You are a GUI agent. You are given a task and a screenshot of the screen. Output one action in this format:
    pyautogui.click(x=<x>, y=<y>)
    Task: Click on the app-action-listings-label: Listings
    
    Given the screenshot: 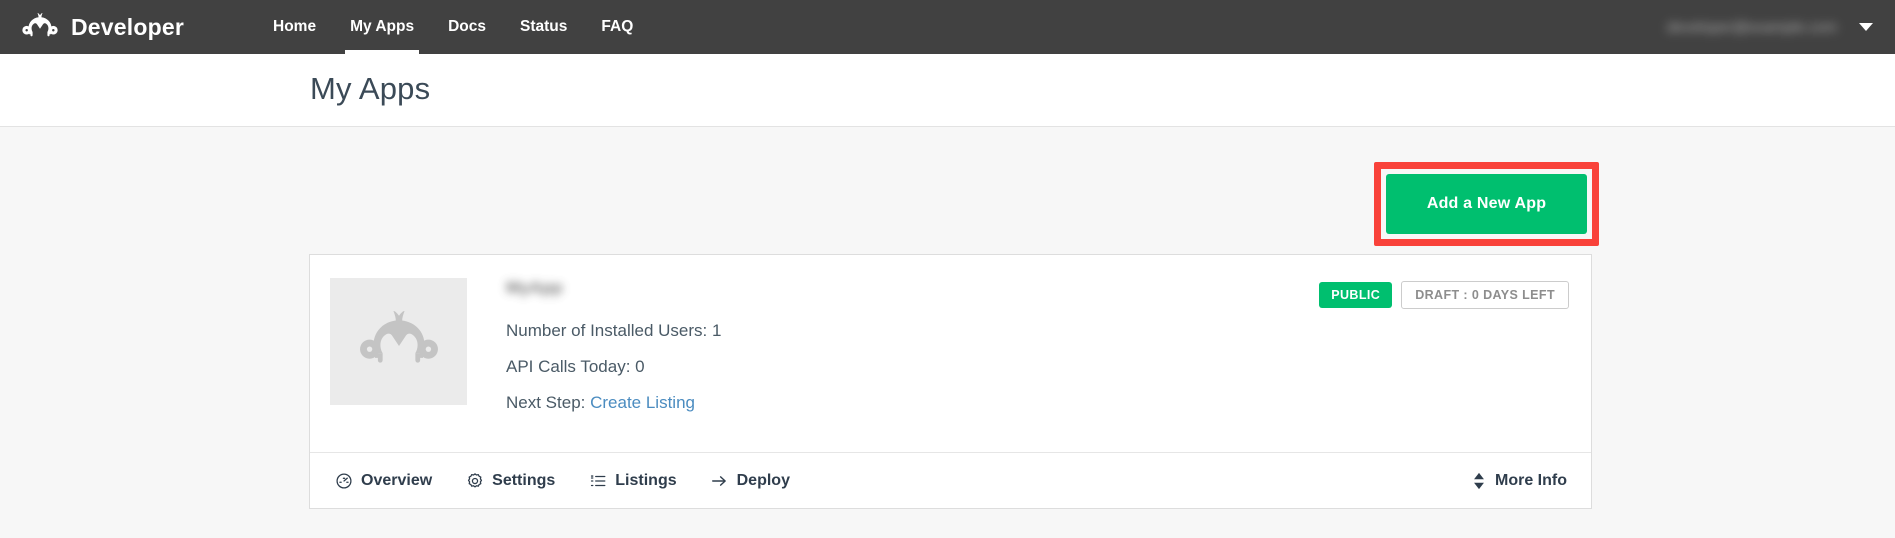 What is the action you would take?
    pyautogui.click(x=646, y=480)
    